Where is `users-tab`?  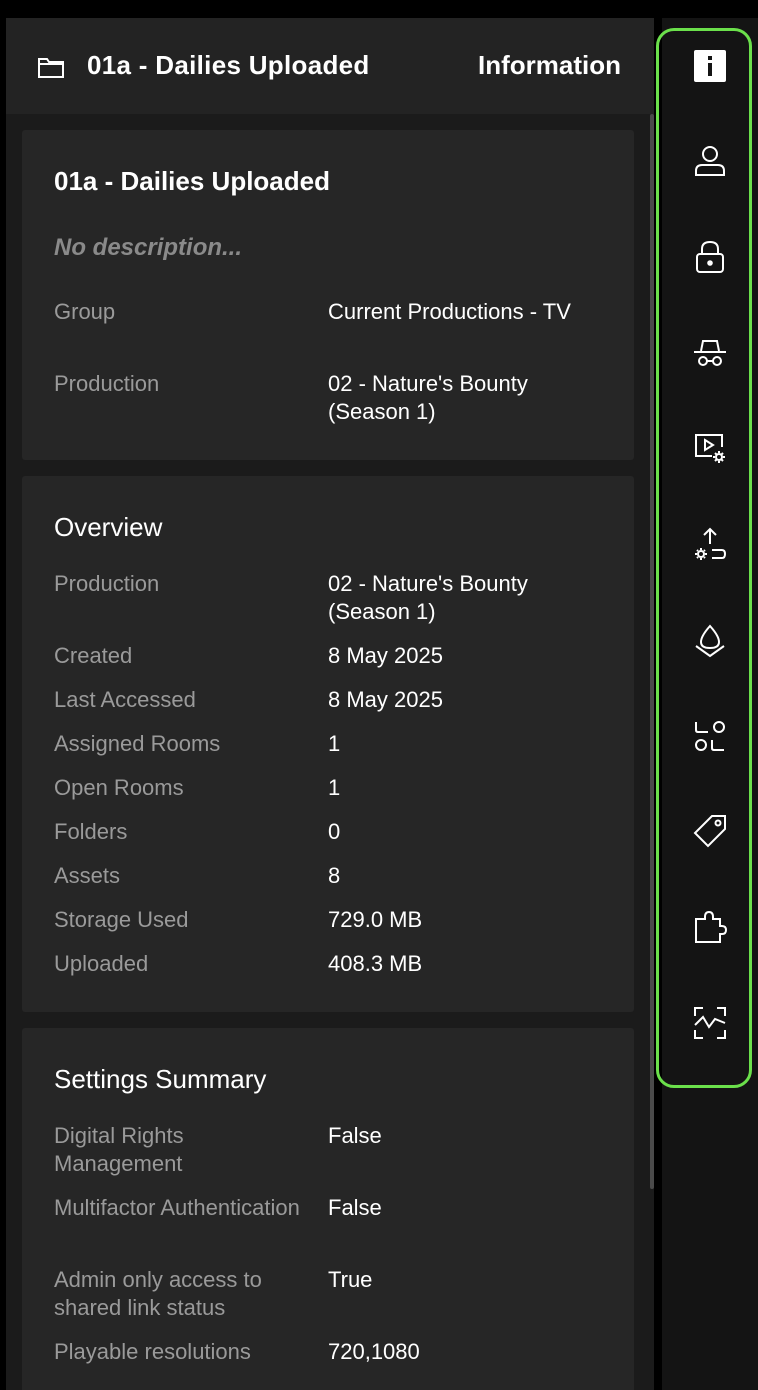
users-tab is located at coordinates (710, 161).